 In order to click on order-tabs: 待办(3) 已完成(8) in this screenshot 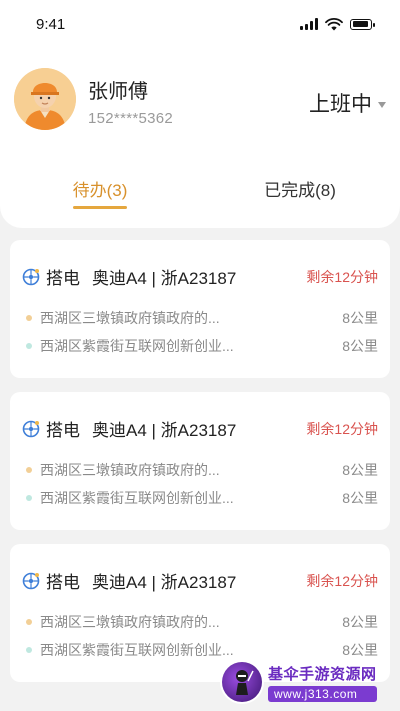, I will do `click(200, 195)`.